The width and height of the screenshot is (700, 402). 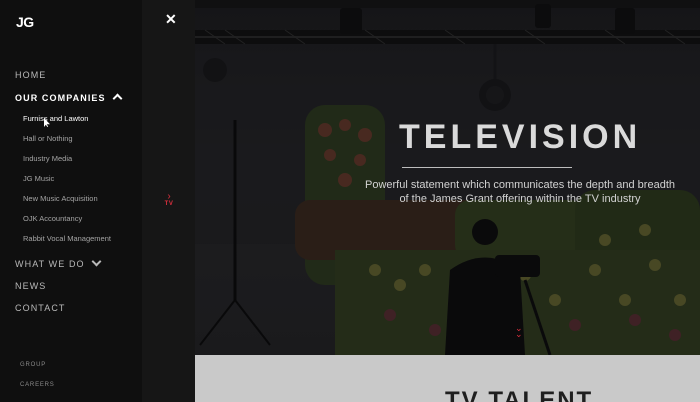 What do you see at coordinates (25, 22) in the screenshot?
I see `jg-logo: JG` at bounding box center [25, 22].